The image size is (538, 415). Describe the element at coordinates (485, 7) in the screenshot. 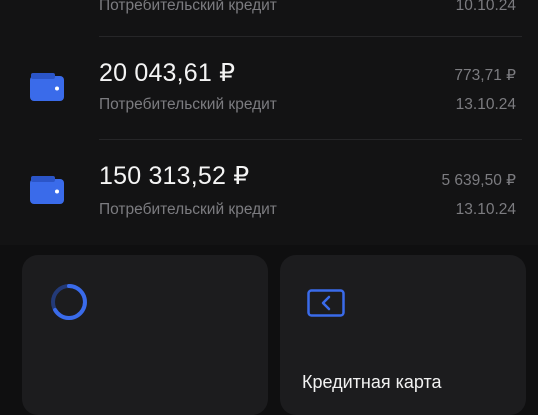

I see `loan-date: 10.10.24` at that location.